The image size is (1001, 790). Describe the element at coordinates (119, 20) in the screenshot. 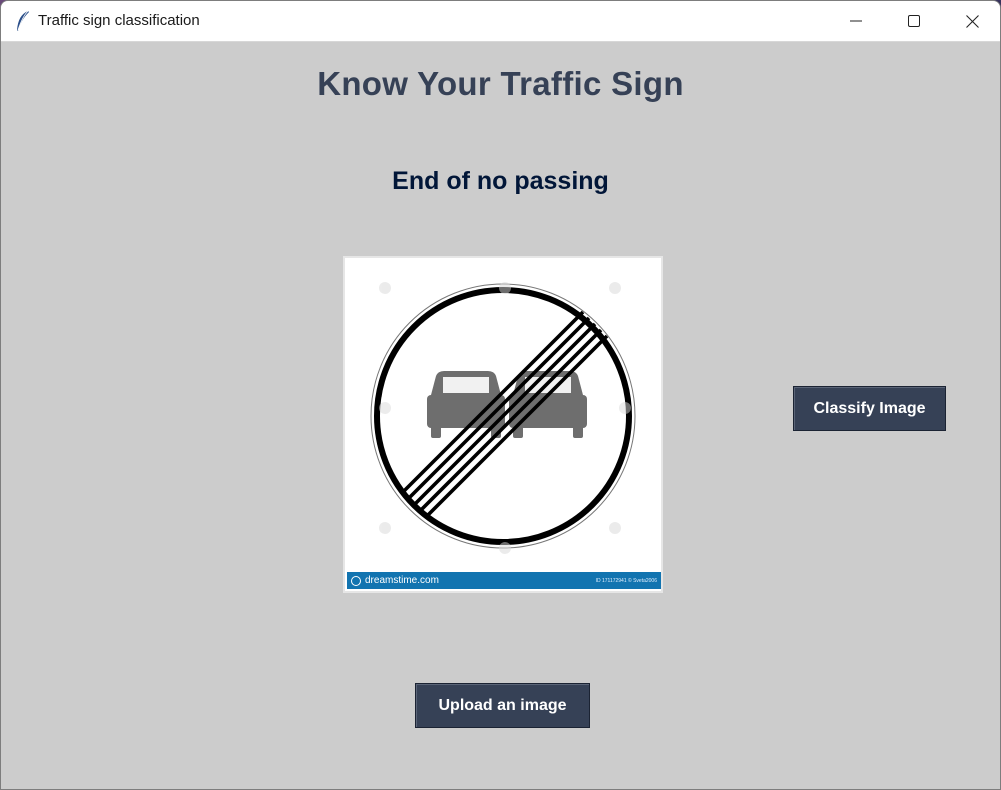

I see `window-title: Traffic sign classification` at that location.